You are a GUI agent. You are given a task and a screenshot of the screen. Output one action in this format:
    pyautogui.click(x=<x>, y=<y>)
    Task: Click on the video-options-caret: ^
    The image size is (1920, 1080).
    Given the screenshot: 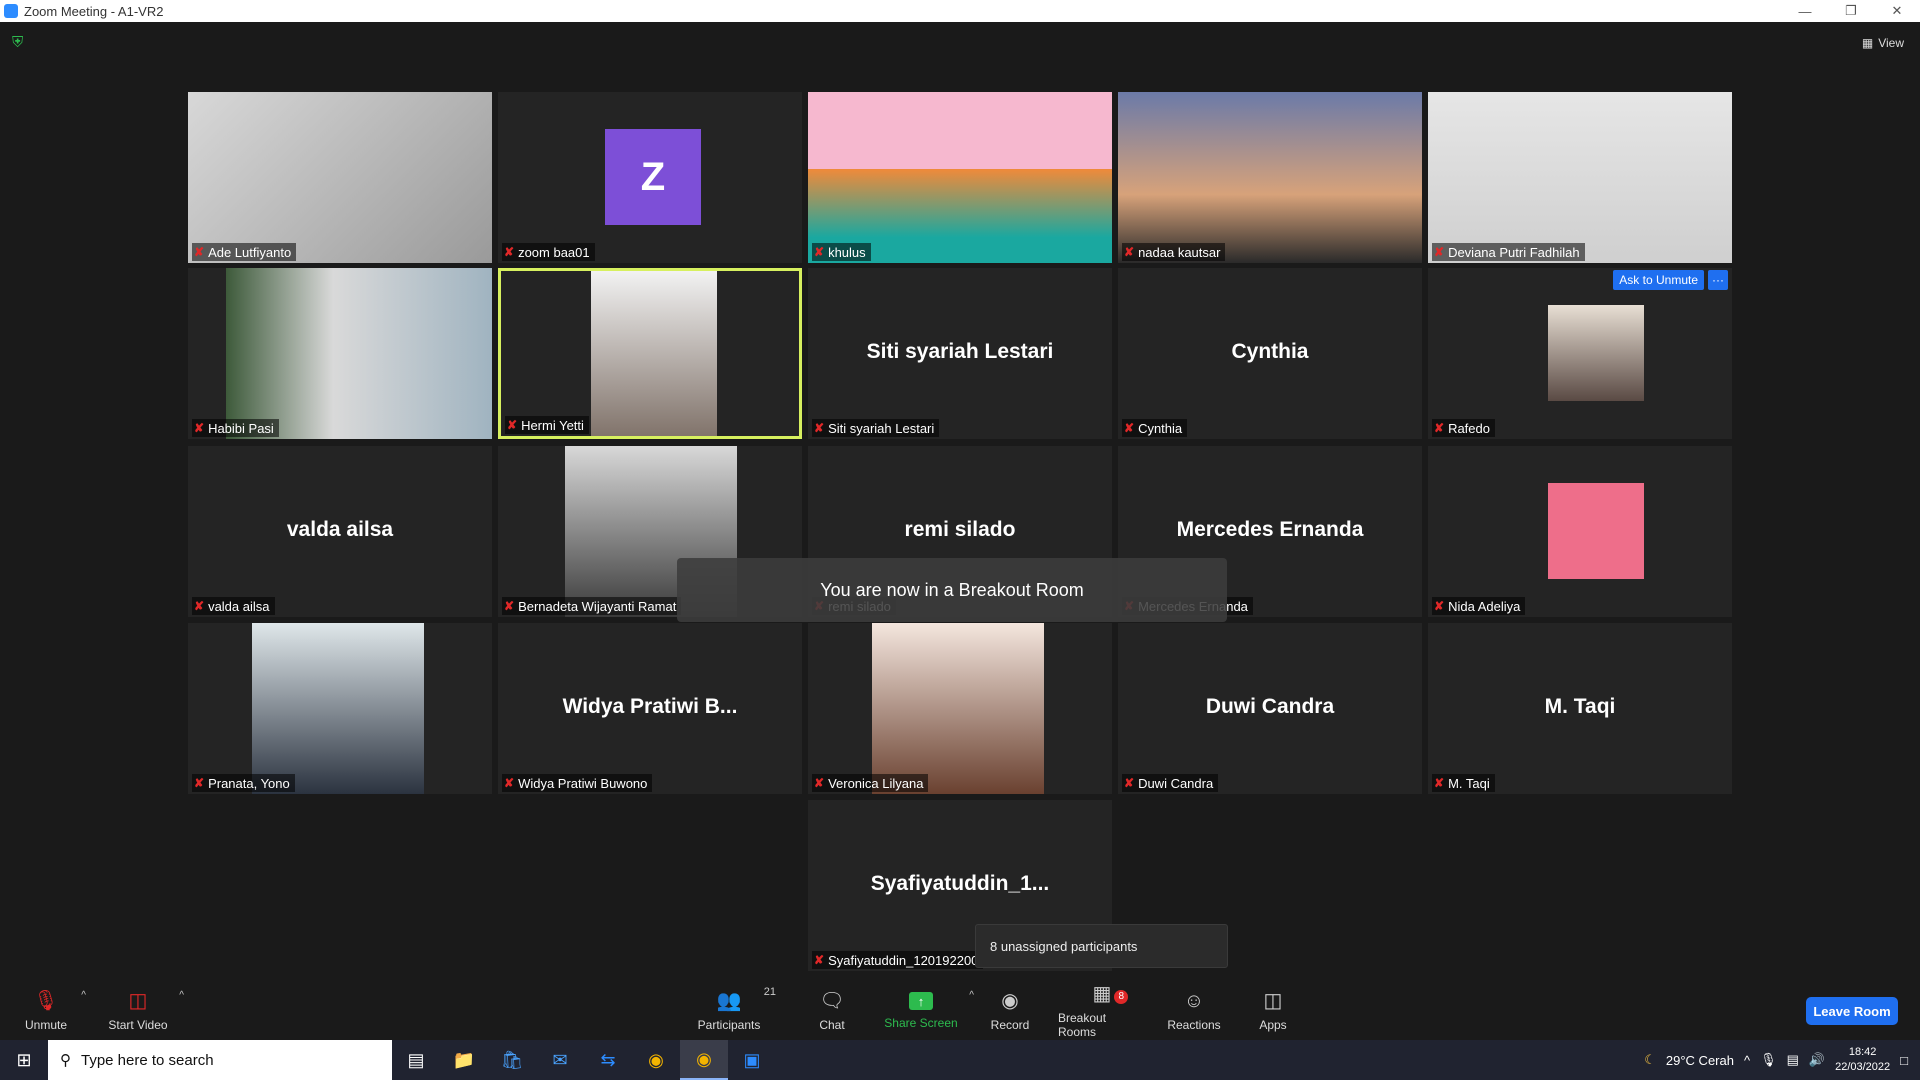 What is the action you would take?
    pyautogui.click(x=181, y=995)
    